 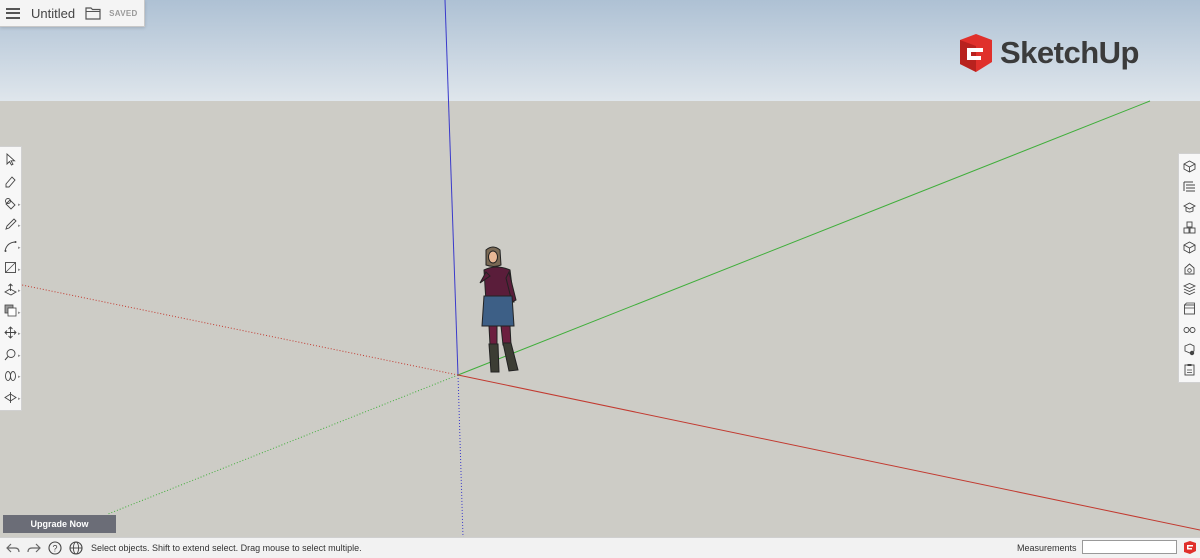 What do you see at coordinates (1129, 547) in the screenshot?
I see `measurements-input` at bounding box center [1129, 547].